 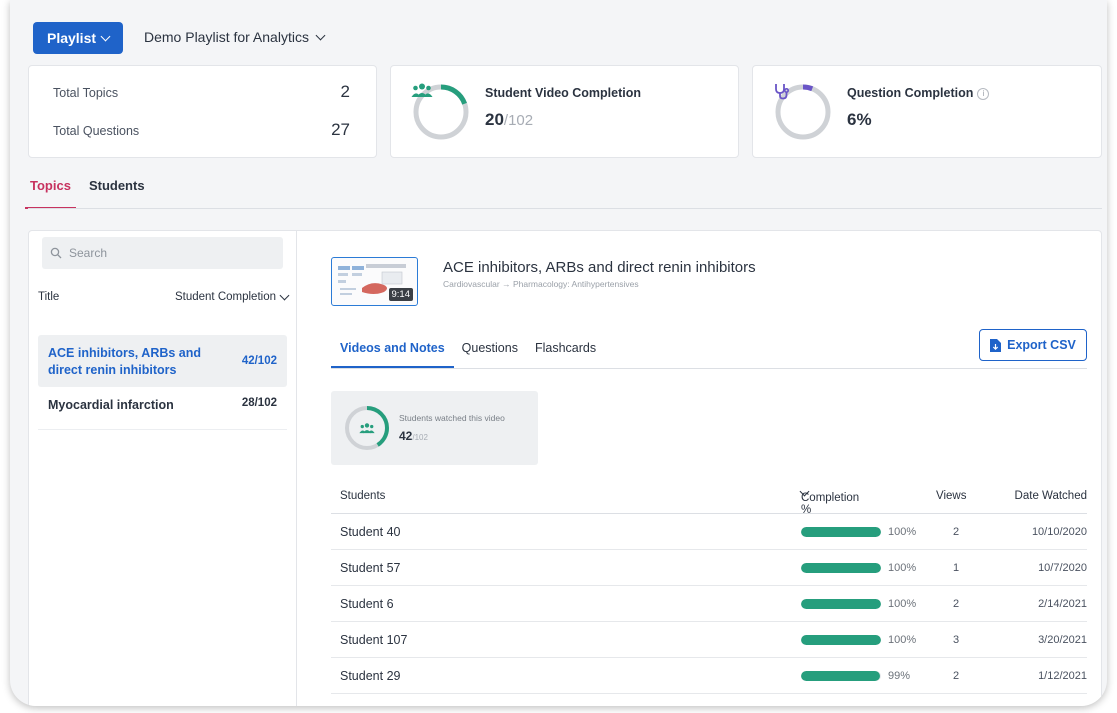 What do you see at coordinates (259, 403) in the screenshot?
I see `topic-count: 28/102` at bounding box center [259, 403].